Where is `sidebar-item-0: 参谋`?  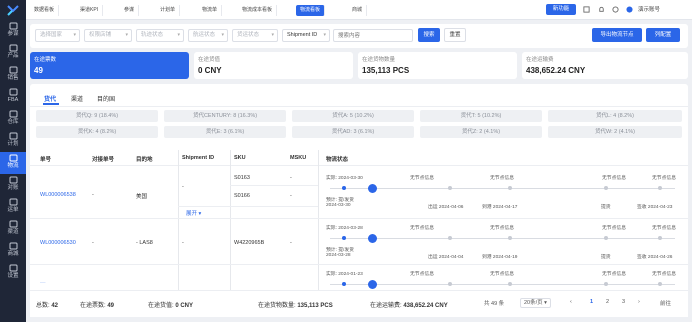 sidebar-item-0: 参谋 is located at coordinates (13, 31).